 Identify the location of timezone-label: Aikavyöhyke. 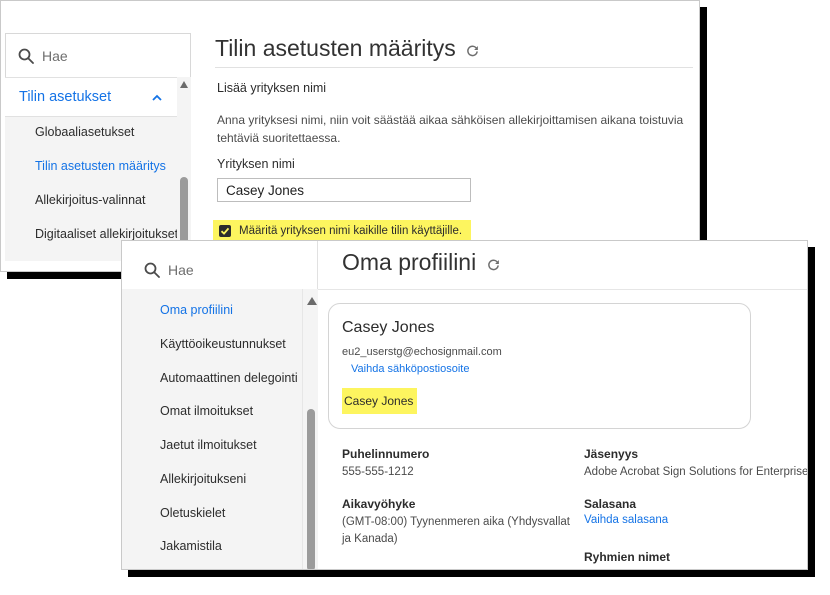
(379, 504).